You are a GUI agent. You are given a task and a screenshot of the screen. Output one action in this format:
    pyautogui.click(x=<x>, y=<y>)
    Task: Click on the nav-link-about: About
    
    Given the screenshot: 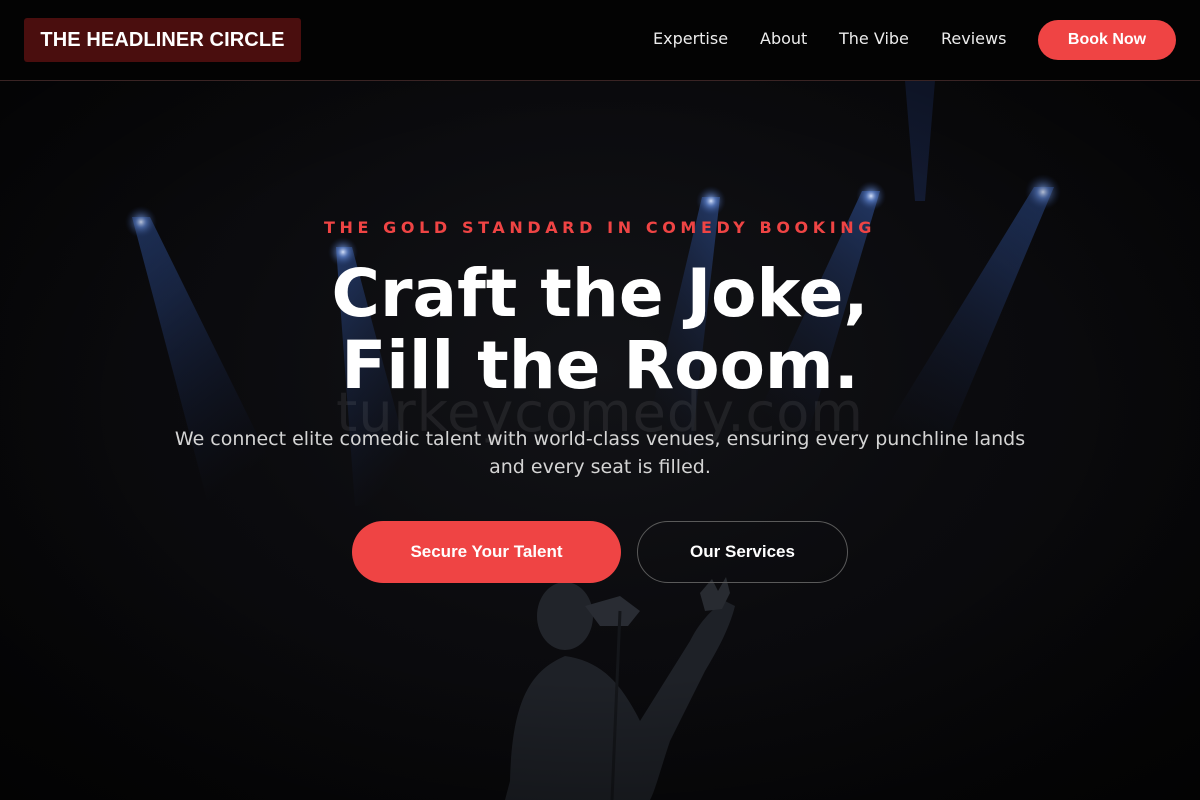 What is the action you would take?
    pyautogui.click(x=783, y=39)
    